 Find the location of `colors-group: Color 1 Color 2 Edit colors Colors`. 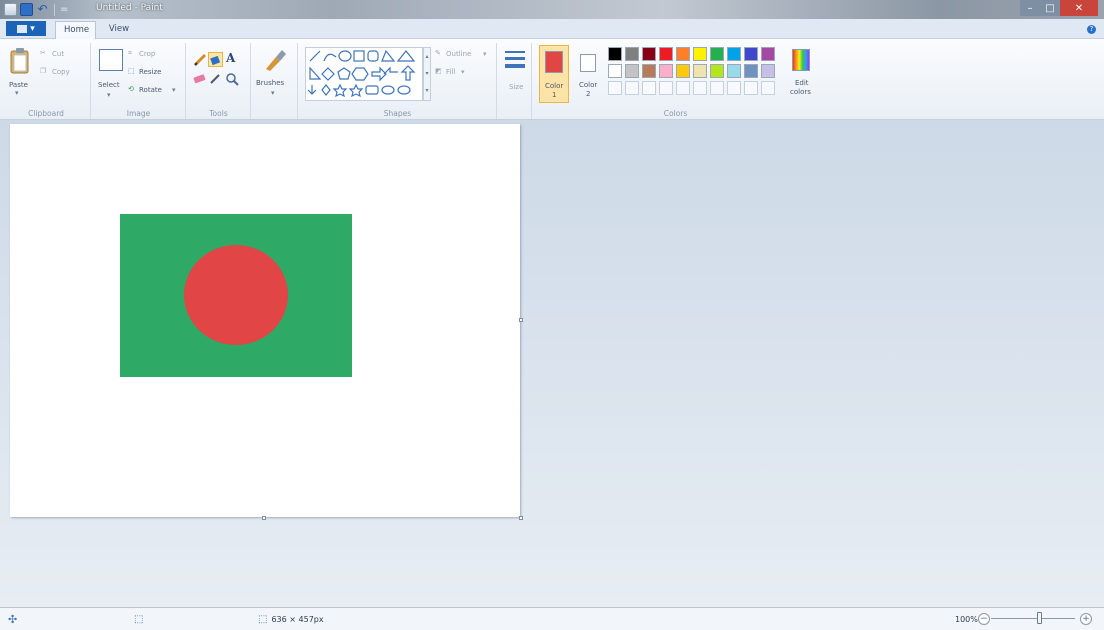

colors-group: Color 1 Color 2 Edit colors Colors is located at coordinates (675, 81).